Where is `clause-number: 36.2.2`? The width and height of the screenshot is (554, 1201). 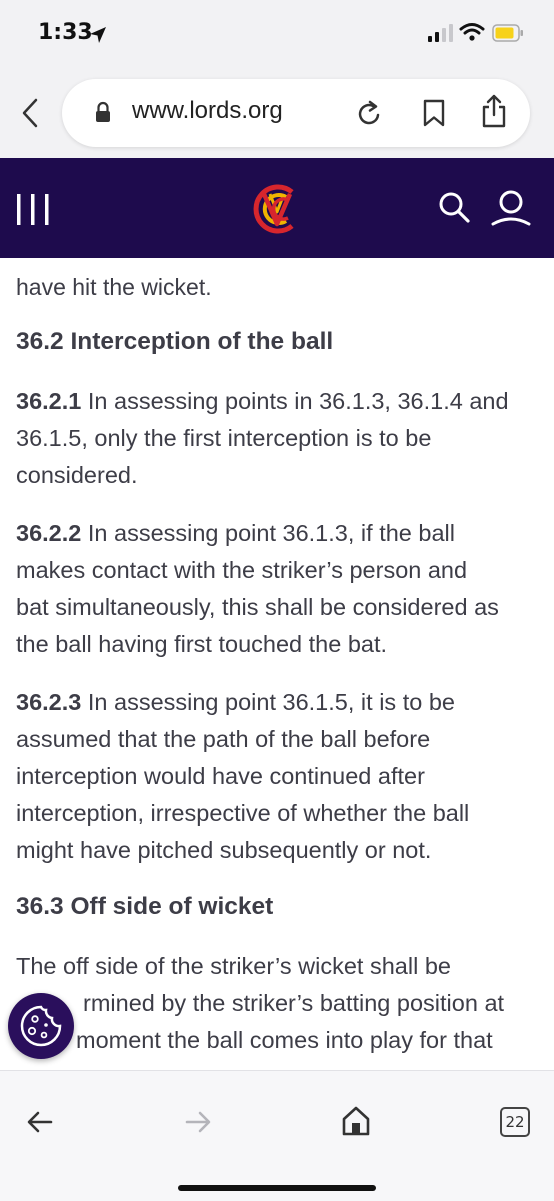 clause-number: 36.2.2 is located at coordinates (49, 533).